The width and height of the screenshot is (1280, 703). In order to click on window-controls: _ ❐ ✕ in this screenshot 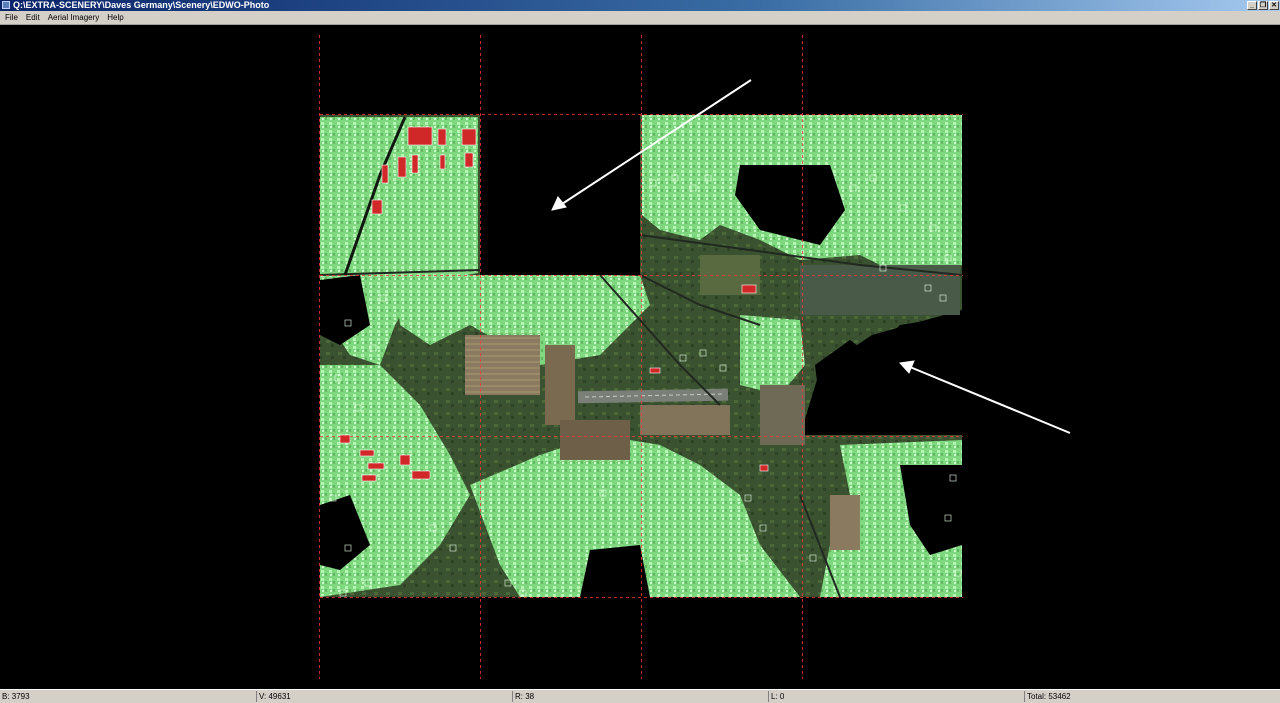, I will do `click(1263, 5)`.